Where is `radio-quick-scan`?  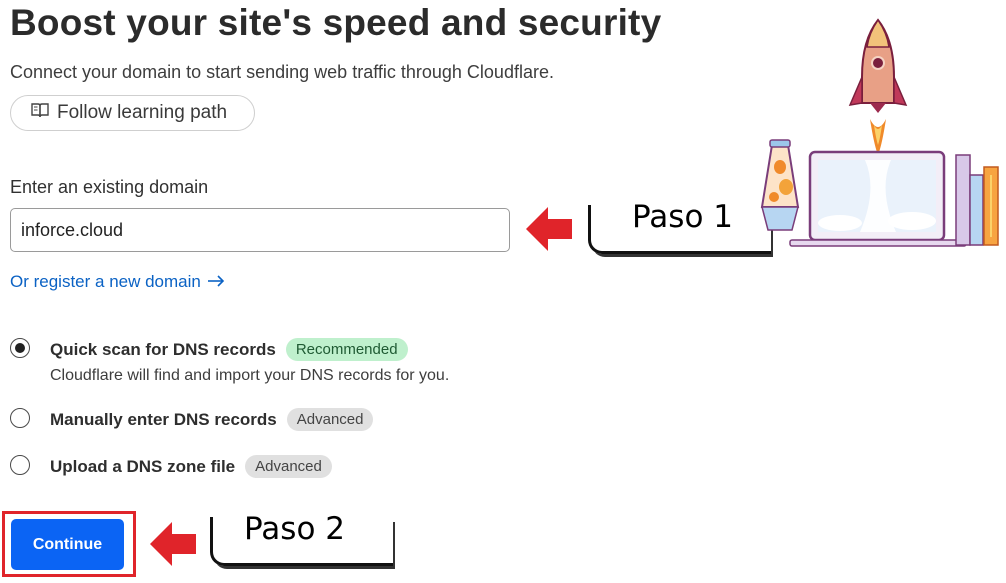 radio-quick-scan is located at coordinates (20, 348).